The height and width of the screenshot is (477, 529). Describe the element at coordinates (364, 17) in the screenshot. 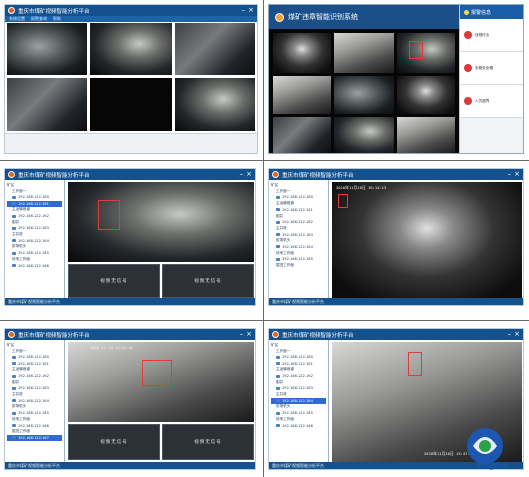

I see `system-header: 煤矿违章智能识别系统` at that location.